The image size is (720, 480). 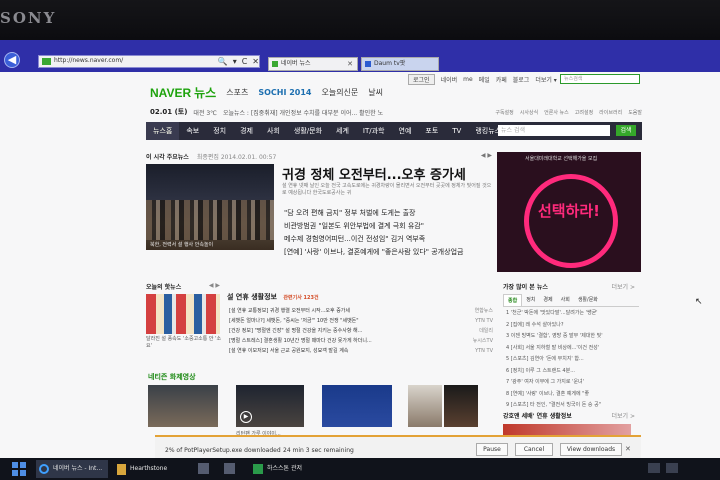 What do you see at coordinates (294, 321) in the screenshot?
I see `item-text: [세뱃돈 얼마나?] 세뱃돈, "중씨는 '저금'" 10만 전쟁 "세뱃돈"` at bounding box center [294, 321].